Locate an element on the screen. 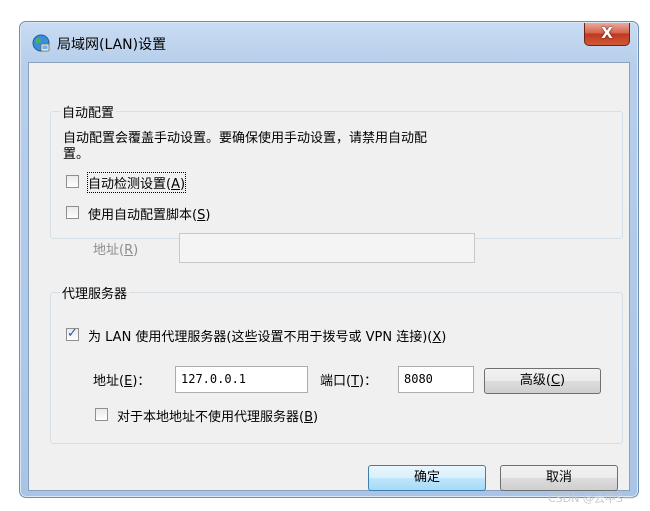 Image resolution: width=650 pixels, height=511 pixels. cancel-button: 取消 is located at coordinates (559, 478).